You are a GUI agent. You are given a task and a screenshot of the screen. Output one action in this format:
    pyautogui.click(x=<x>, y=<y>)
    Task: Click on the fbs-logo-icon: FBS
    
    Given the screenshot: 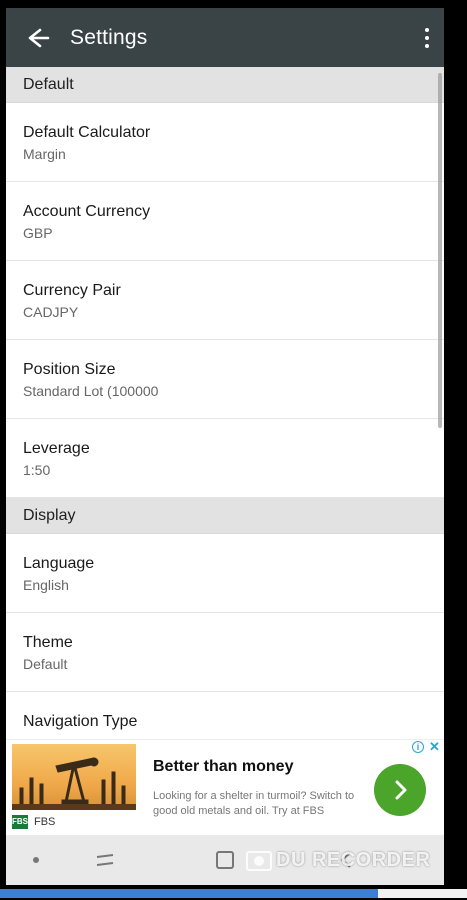 What is the action you would take?
    pyautogui.click(x=20, y=822)
    